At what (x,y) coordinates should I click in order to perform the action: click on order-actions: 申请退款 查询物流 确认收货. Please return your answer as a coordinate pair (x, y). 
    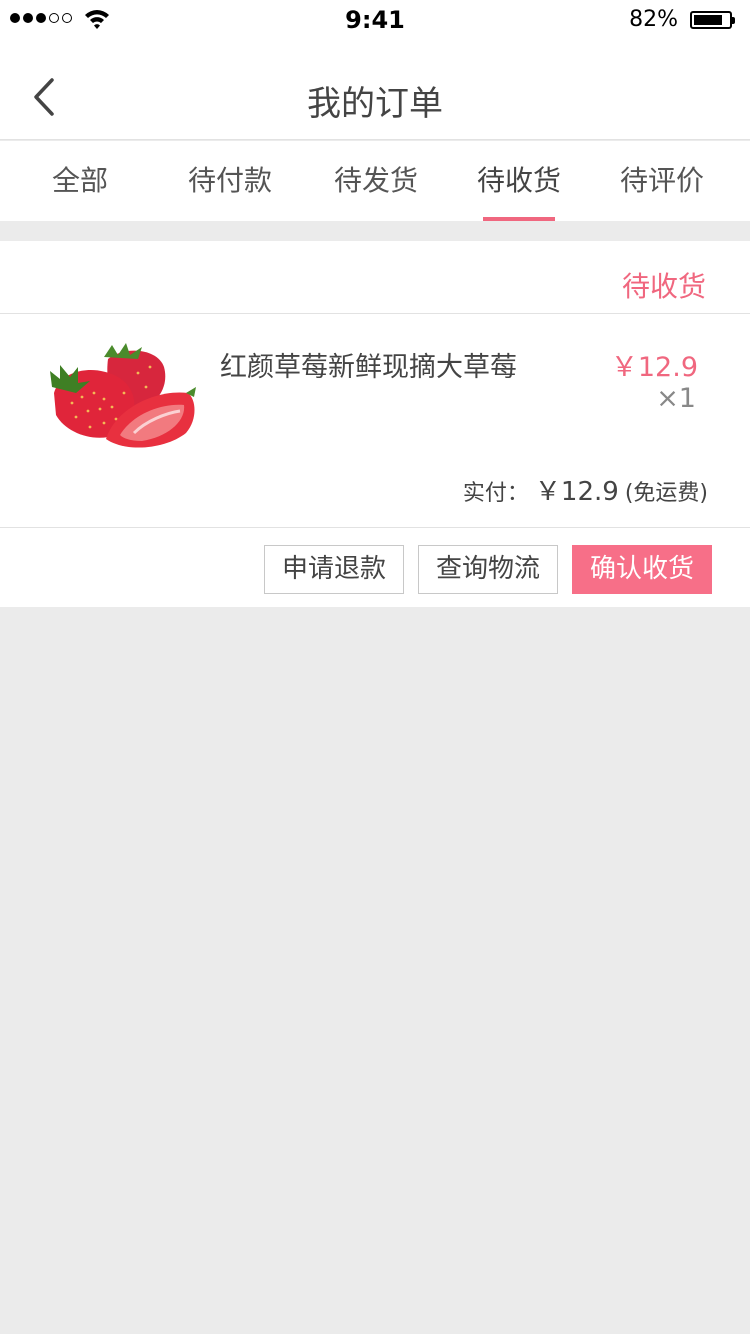
    Looking at the image, I should click on (488, 569).